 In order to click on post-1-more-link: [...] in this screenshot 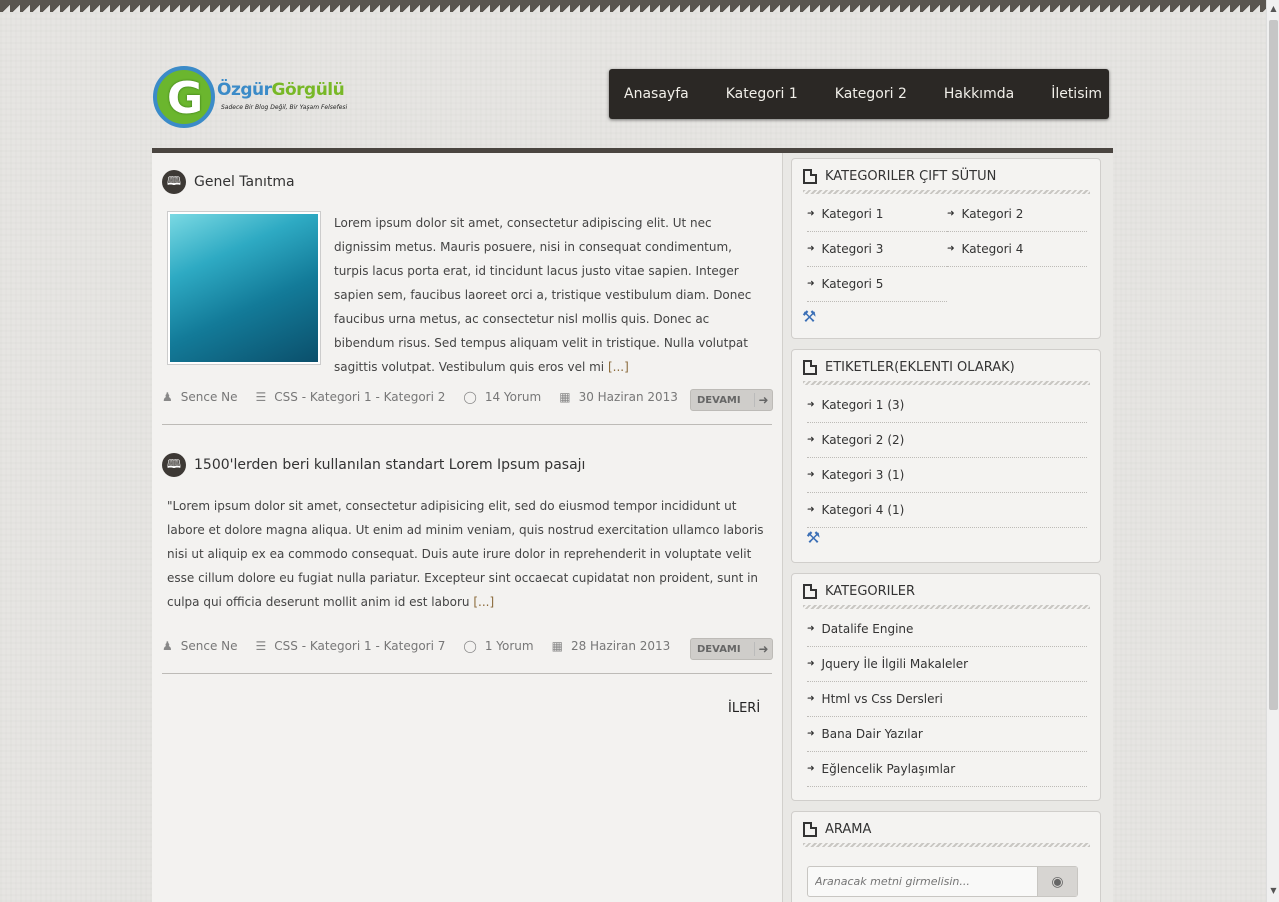, I will do `click(618, 367)`.